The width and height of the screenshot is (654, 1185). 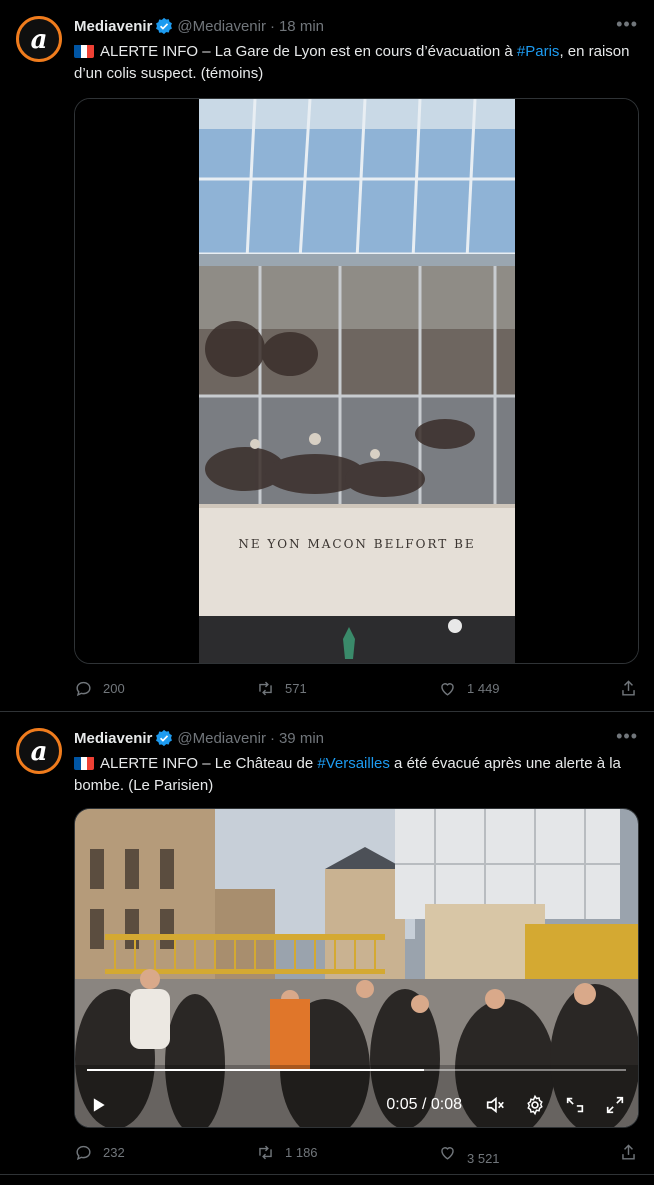 I want to click on mute-icon, so click(x=495, y=1105).